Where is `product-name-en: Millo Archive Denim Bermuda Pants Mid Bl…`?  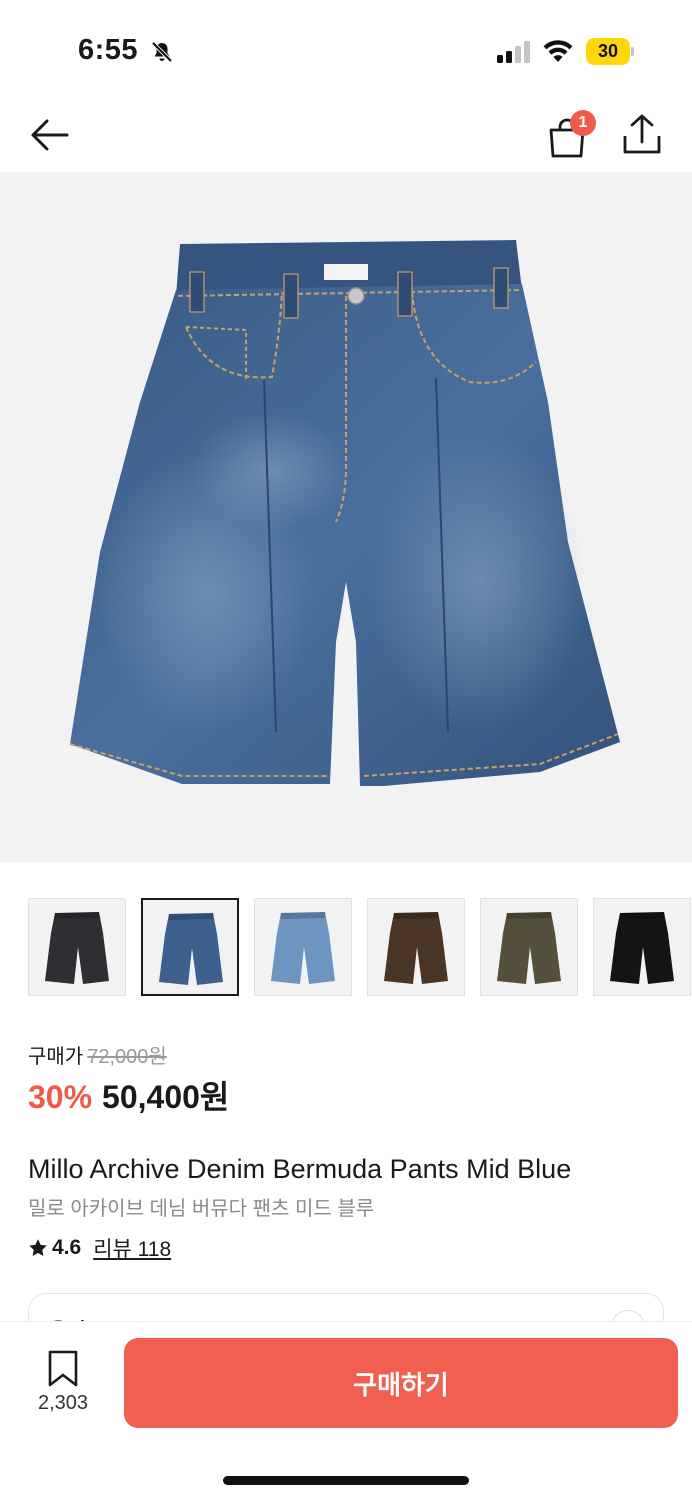
product-name-en: Millo Archive Denim Bermuda Pants Mid Bl… is located at coordinates (300, 1169).